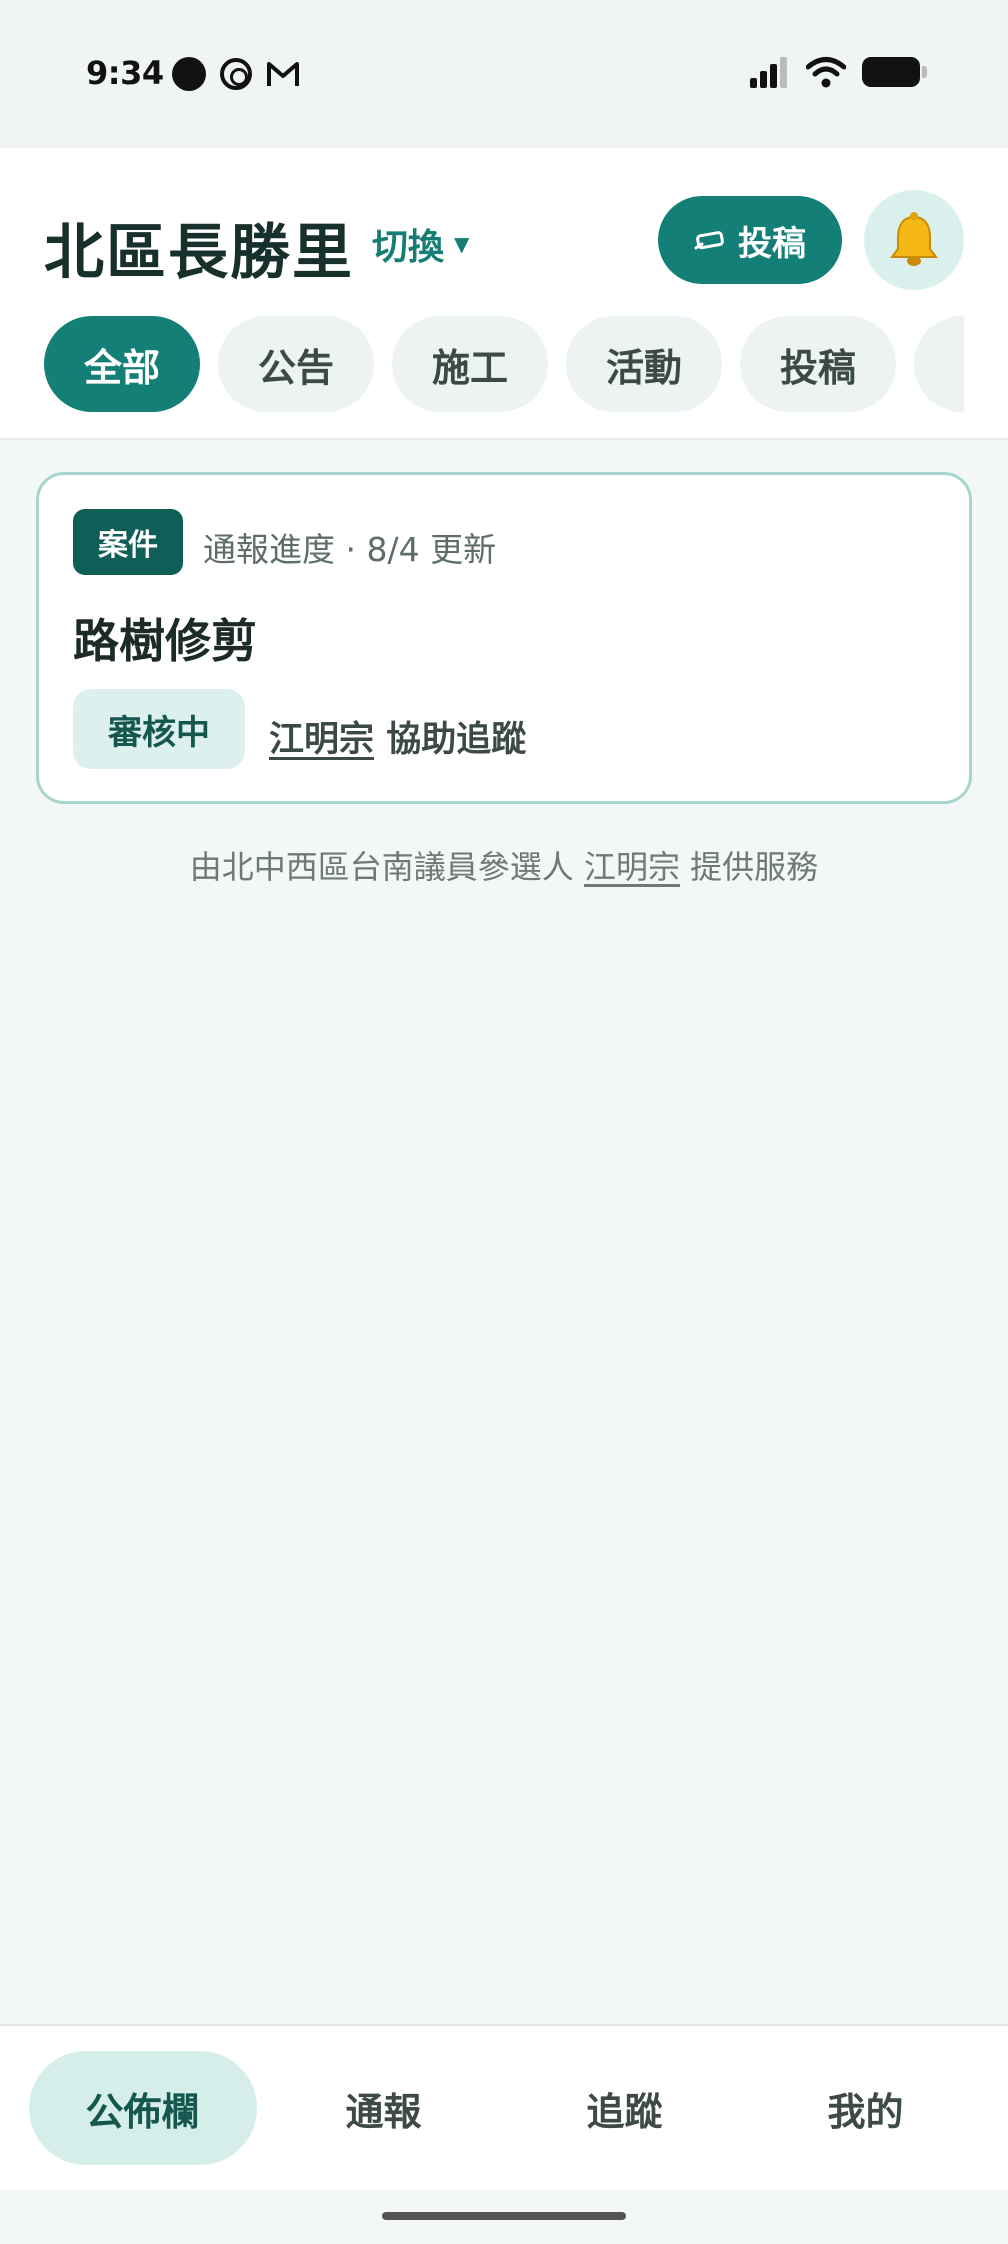  What do you see at coordinates (450, 740) in the screenshot?
I see `assist-suffix: 協助追蹤` at bounding box center [450, 740].